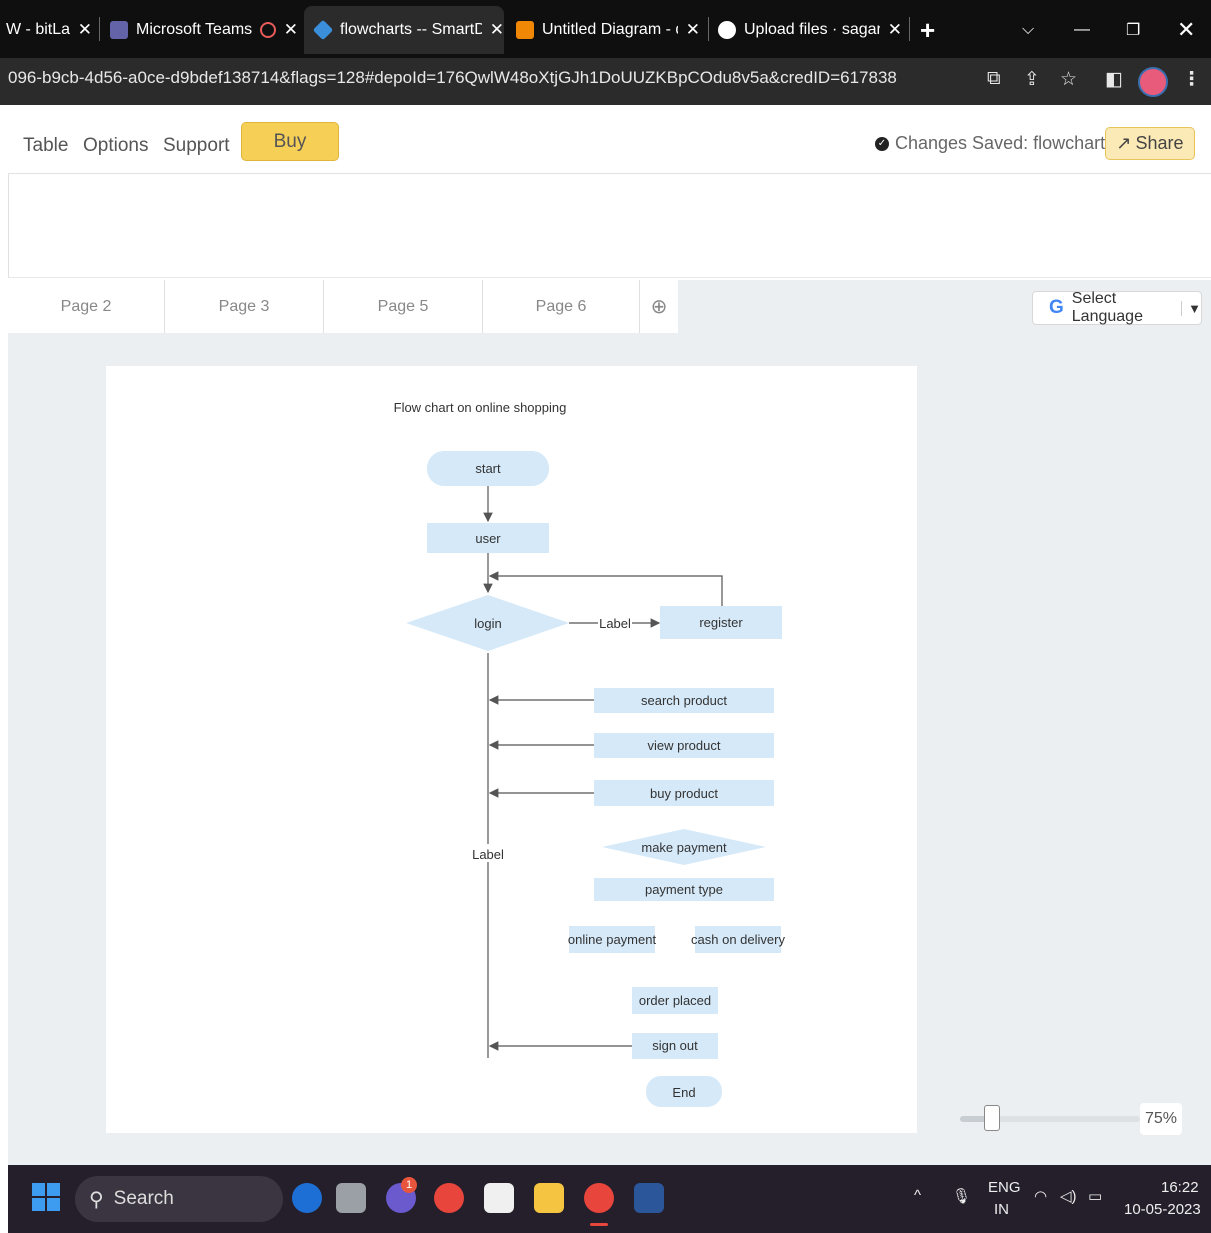  I want to click on node-label: view product, so click(684, 745).